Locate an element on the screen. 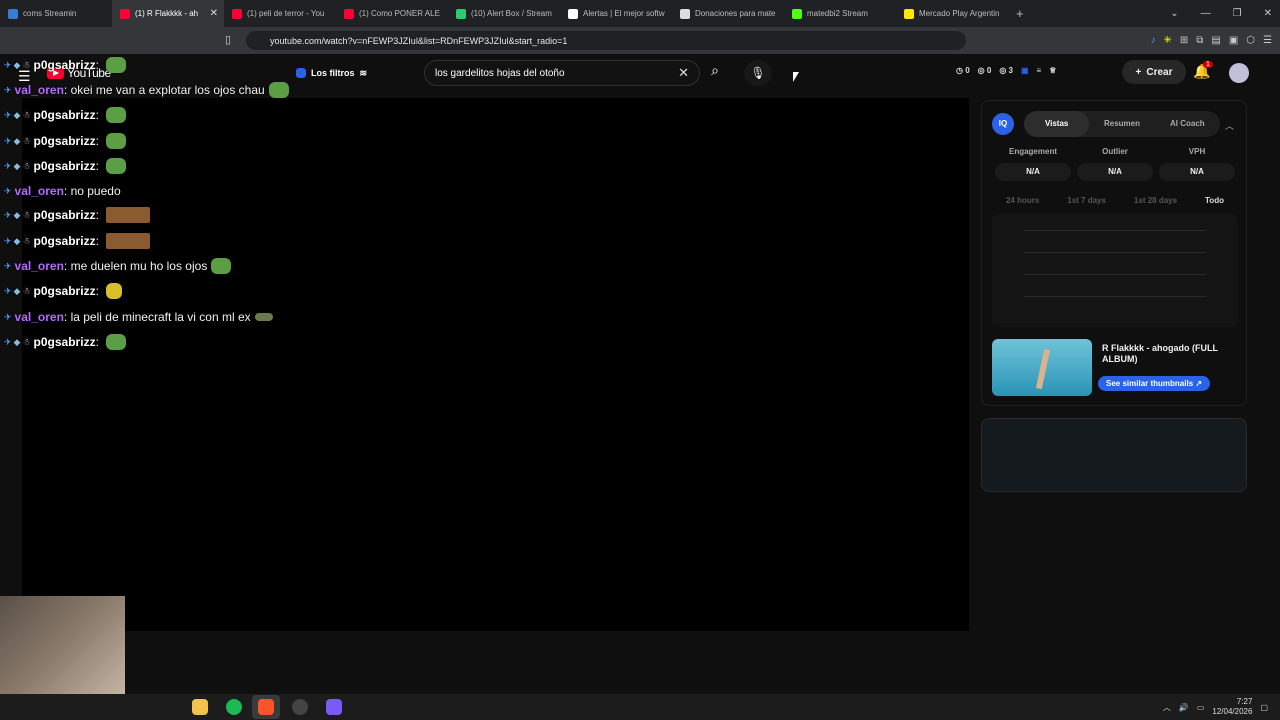  browser-tab: matedbi2 Stream is located at coordinates (840, 13).